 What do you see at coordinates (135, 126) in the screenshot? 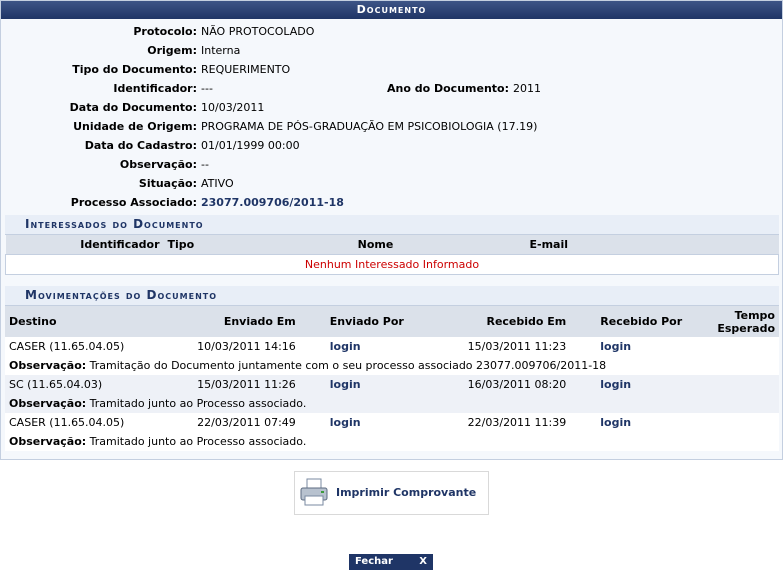
I see `label-unidade: Unidade de Origem:` at bounding box center [135, 126].